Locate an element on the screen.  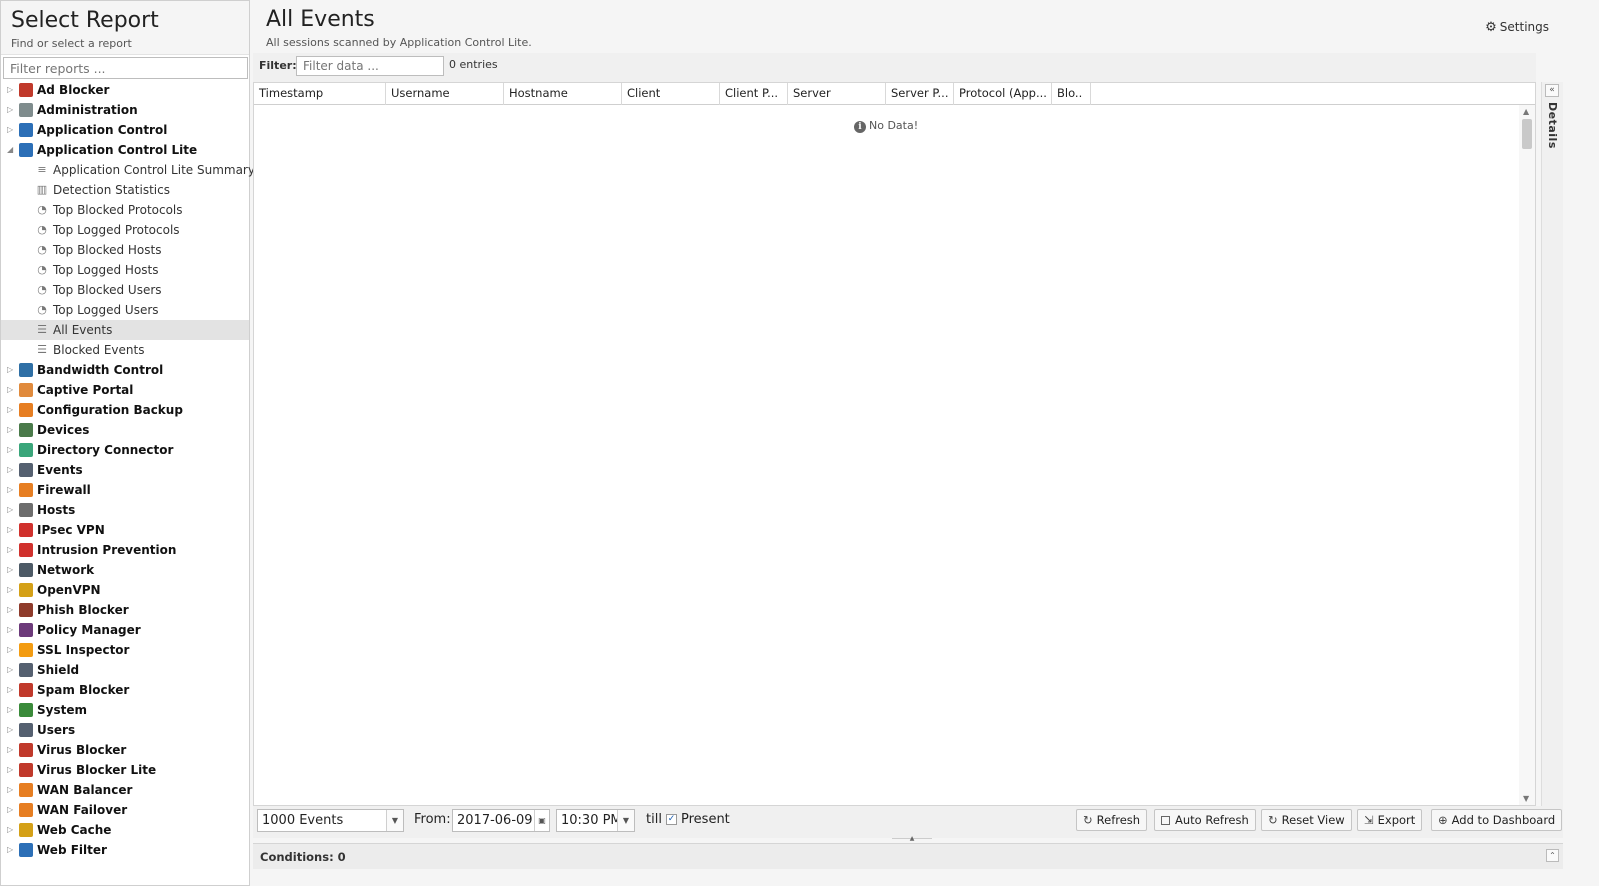
tree-node-application-control: ▷ Application Control is located at coordinates (125, 130).